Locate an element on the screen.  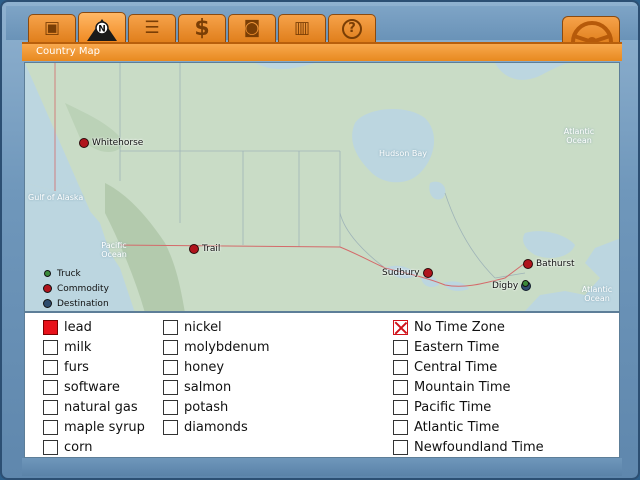
help-tab: ? is located at coordinates (352, 28).